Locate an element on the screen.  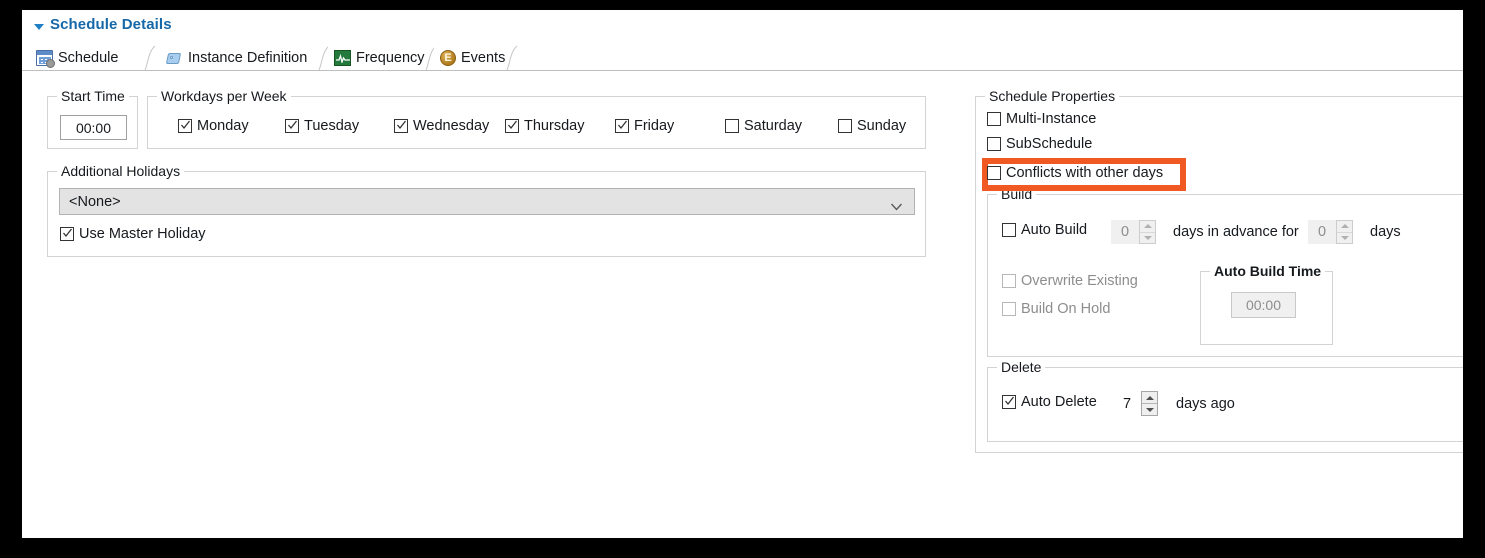
days-in-advance-stepper: 0 is located at coordinates (1133, 232).